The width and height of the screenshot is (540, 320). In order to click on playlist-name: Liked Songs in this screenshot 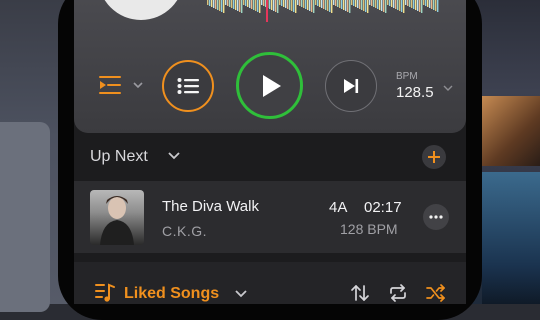, I will do `click(171, 294)`.